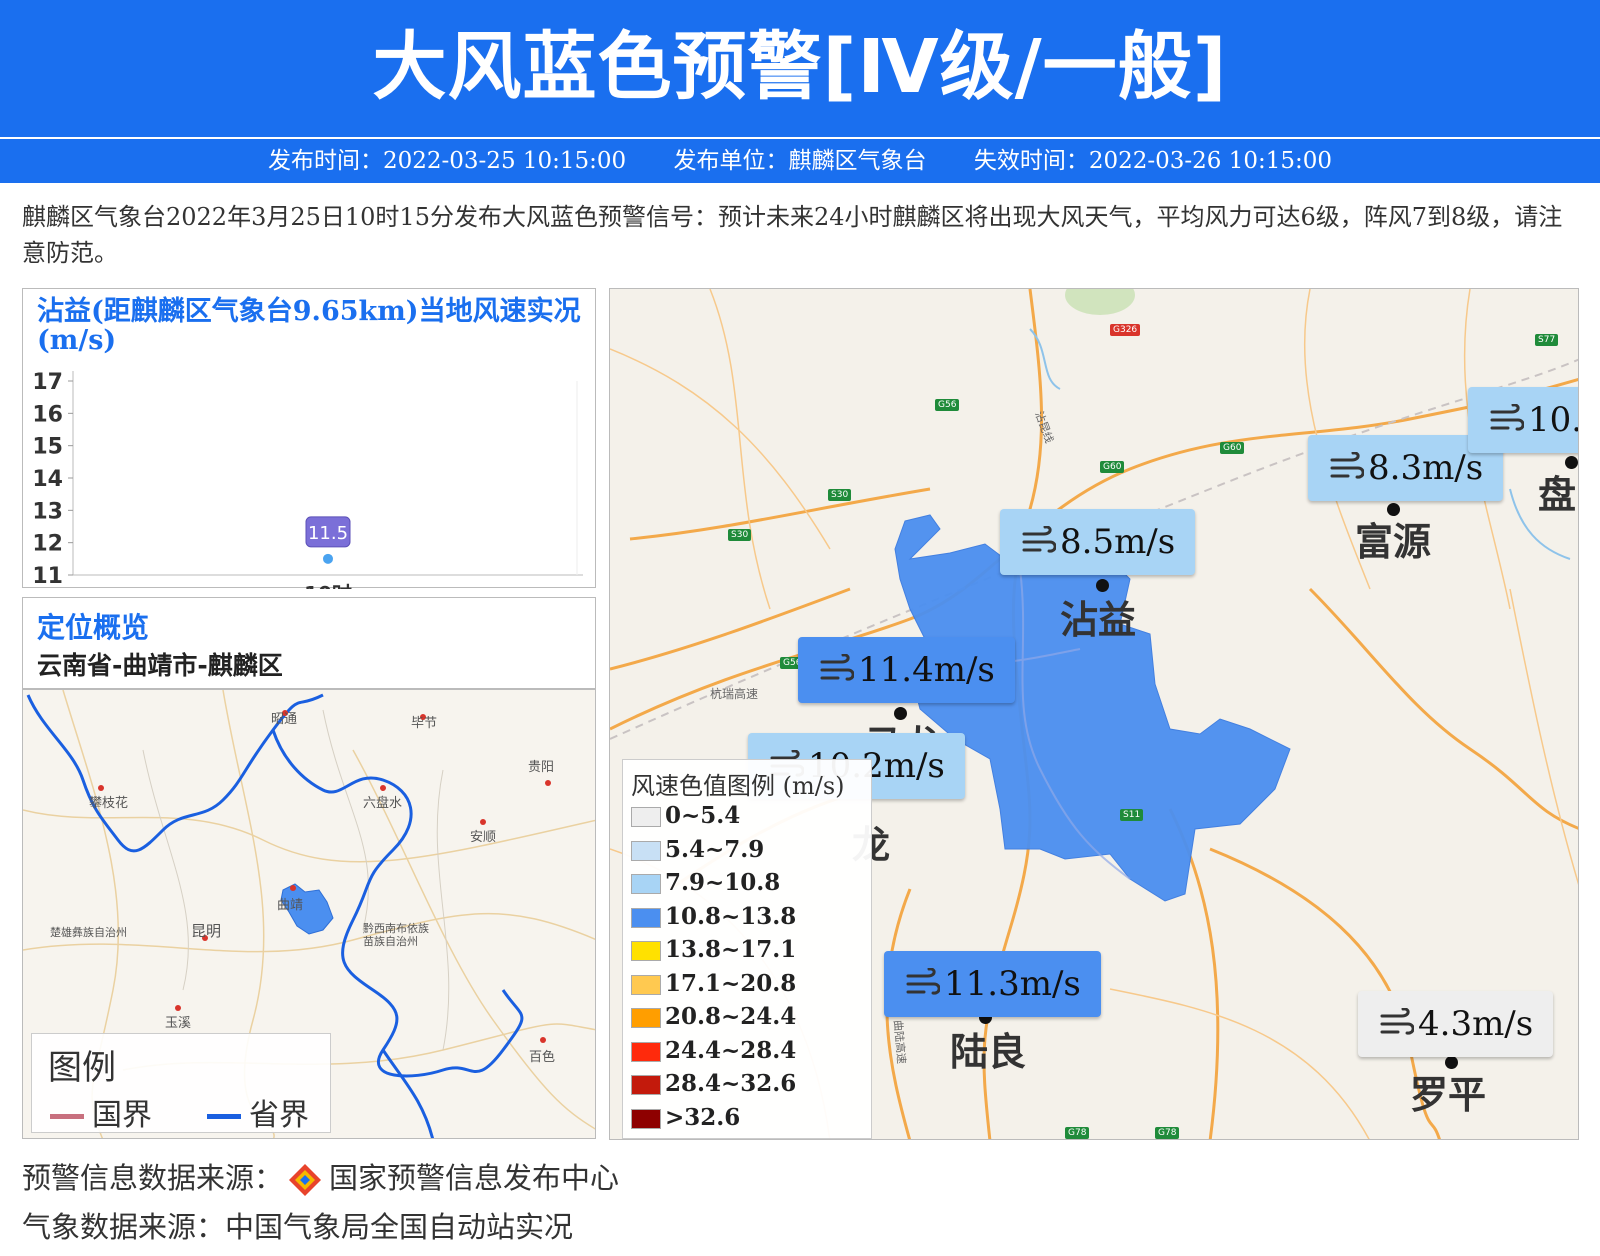 This screenshot has height=1256, width=1600. Describe the element at coordinates (734, 694) in the screenshot. I see `road-label: 杭瑞高速` at that location.